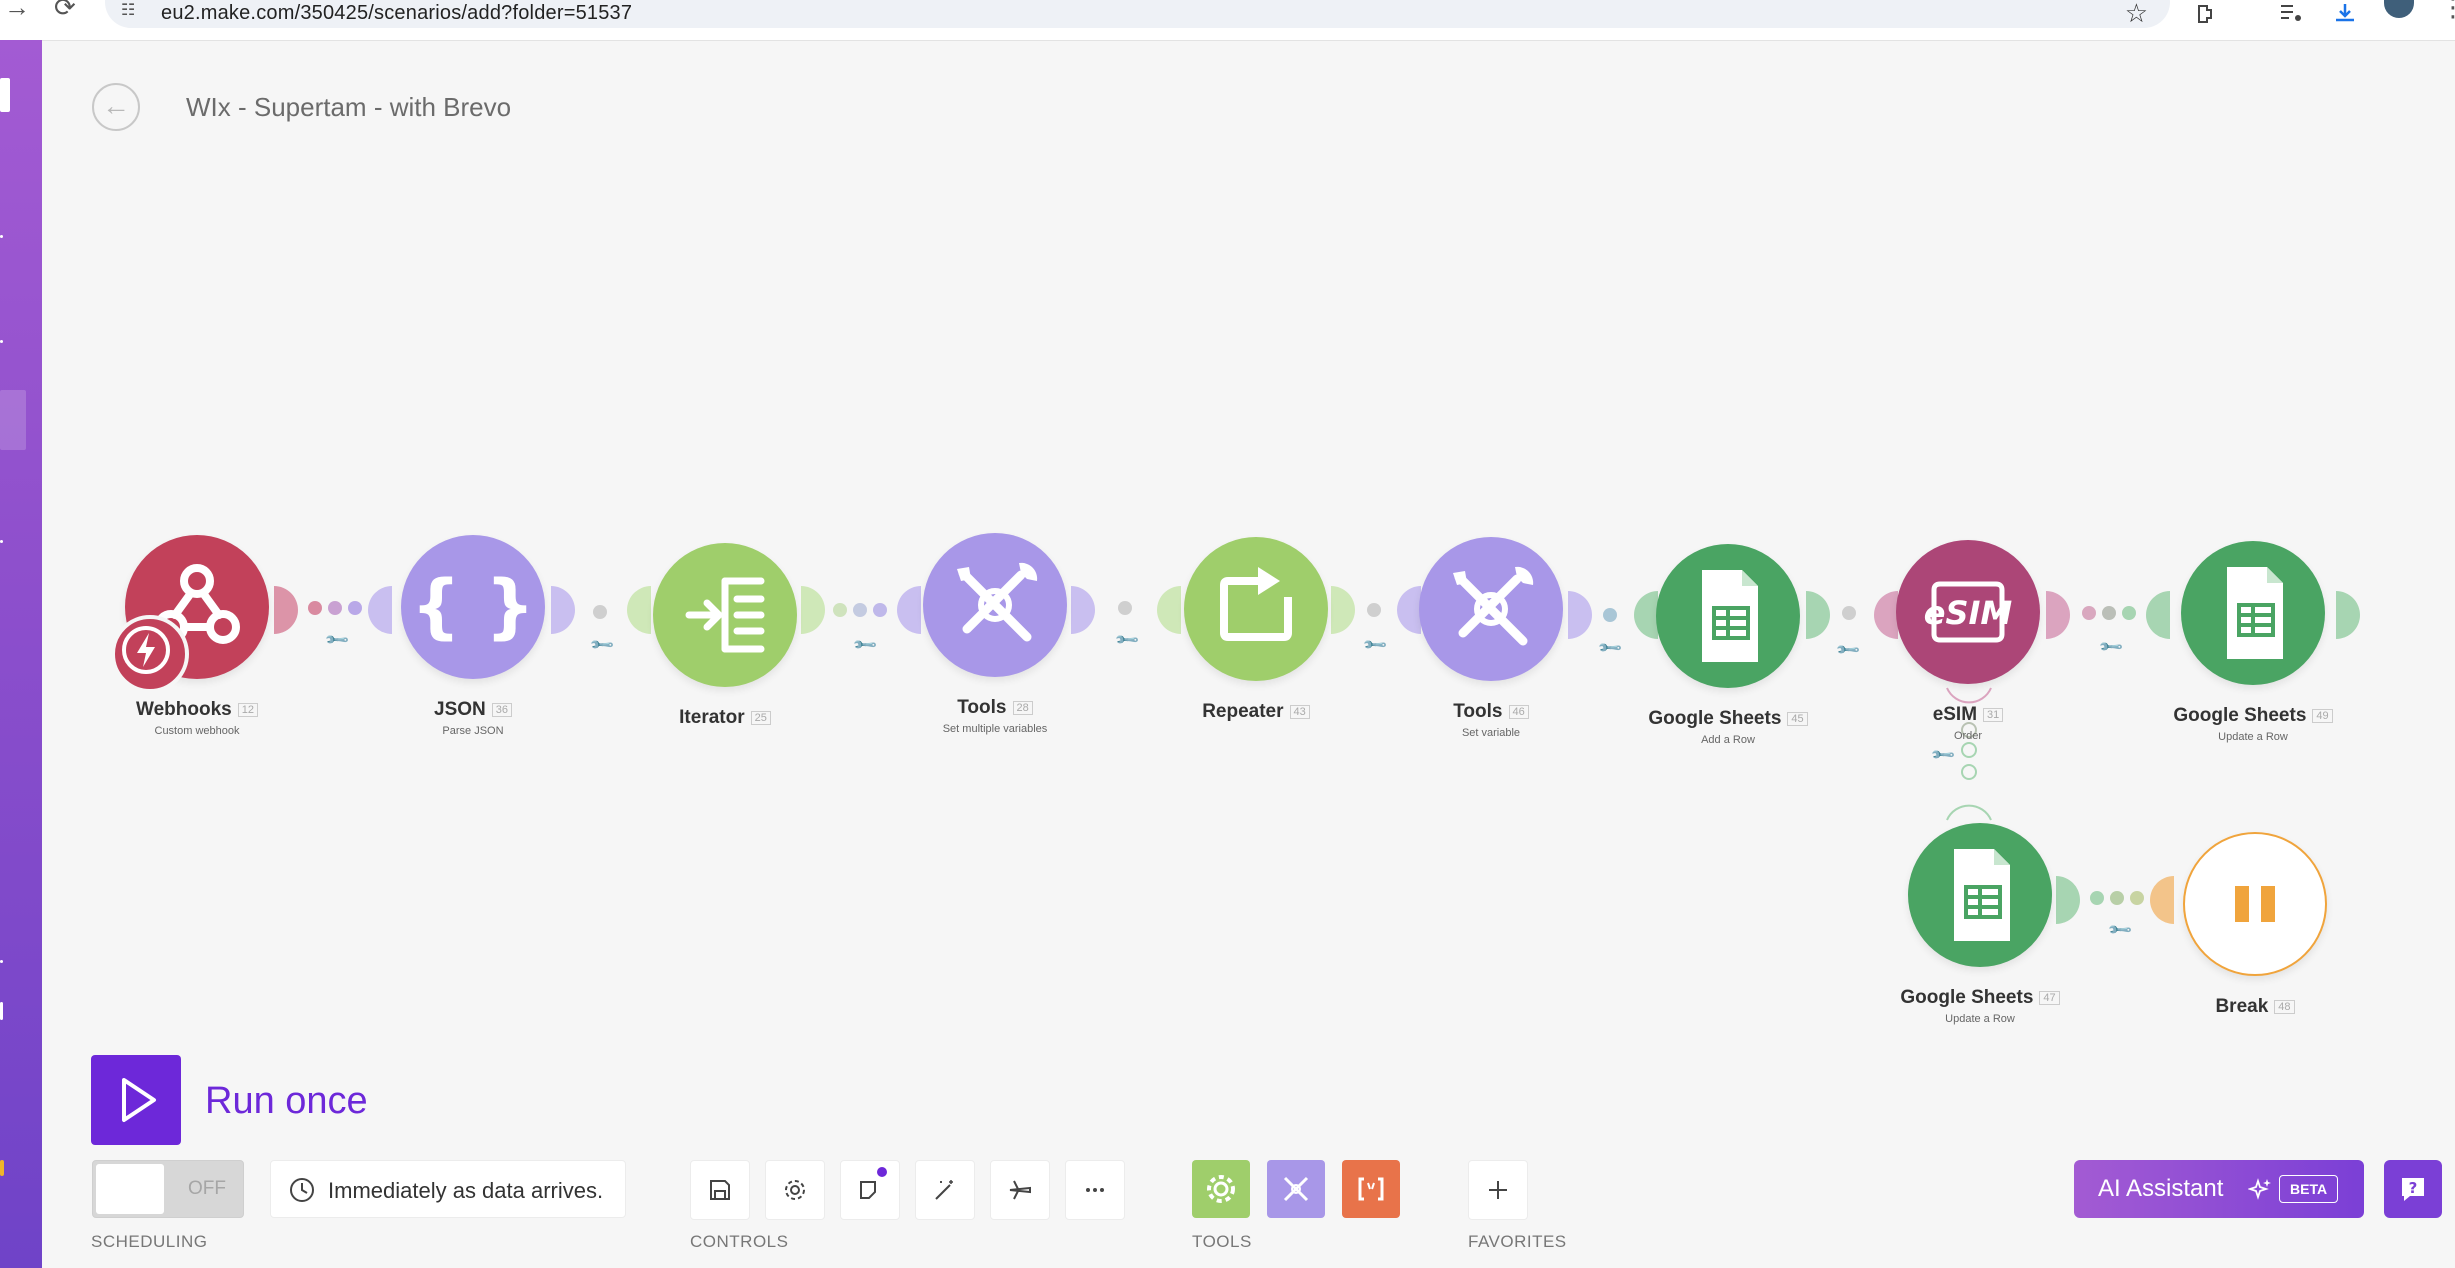  Describe the element at coordinates (197, 731) in the screenshot. I see `module-subtitle: Custom webhook` at that location.